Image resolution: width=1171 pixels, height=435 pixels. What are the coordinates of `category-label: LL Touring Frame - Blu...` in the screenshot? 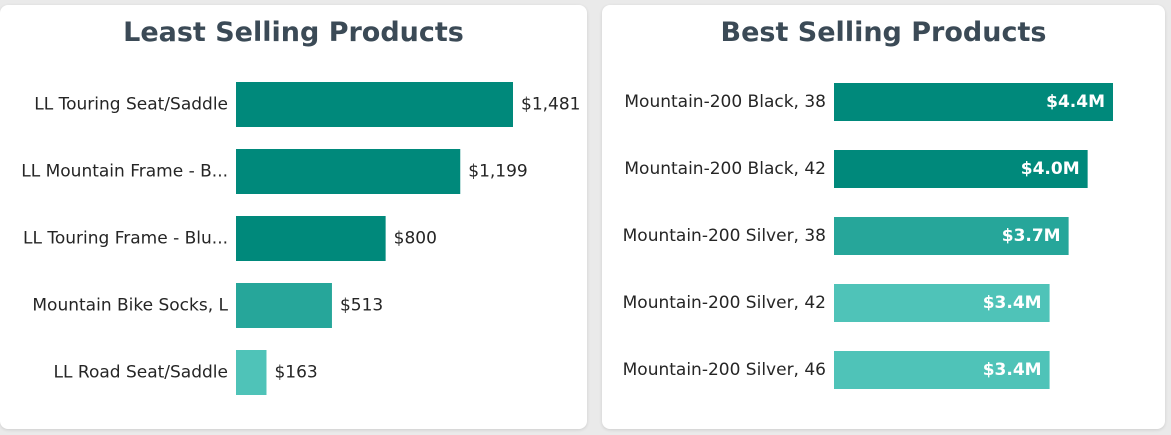 It's located at (125, 239).